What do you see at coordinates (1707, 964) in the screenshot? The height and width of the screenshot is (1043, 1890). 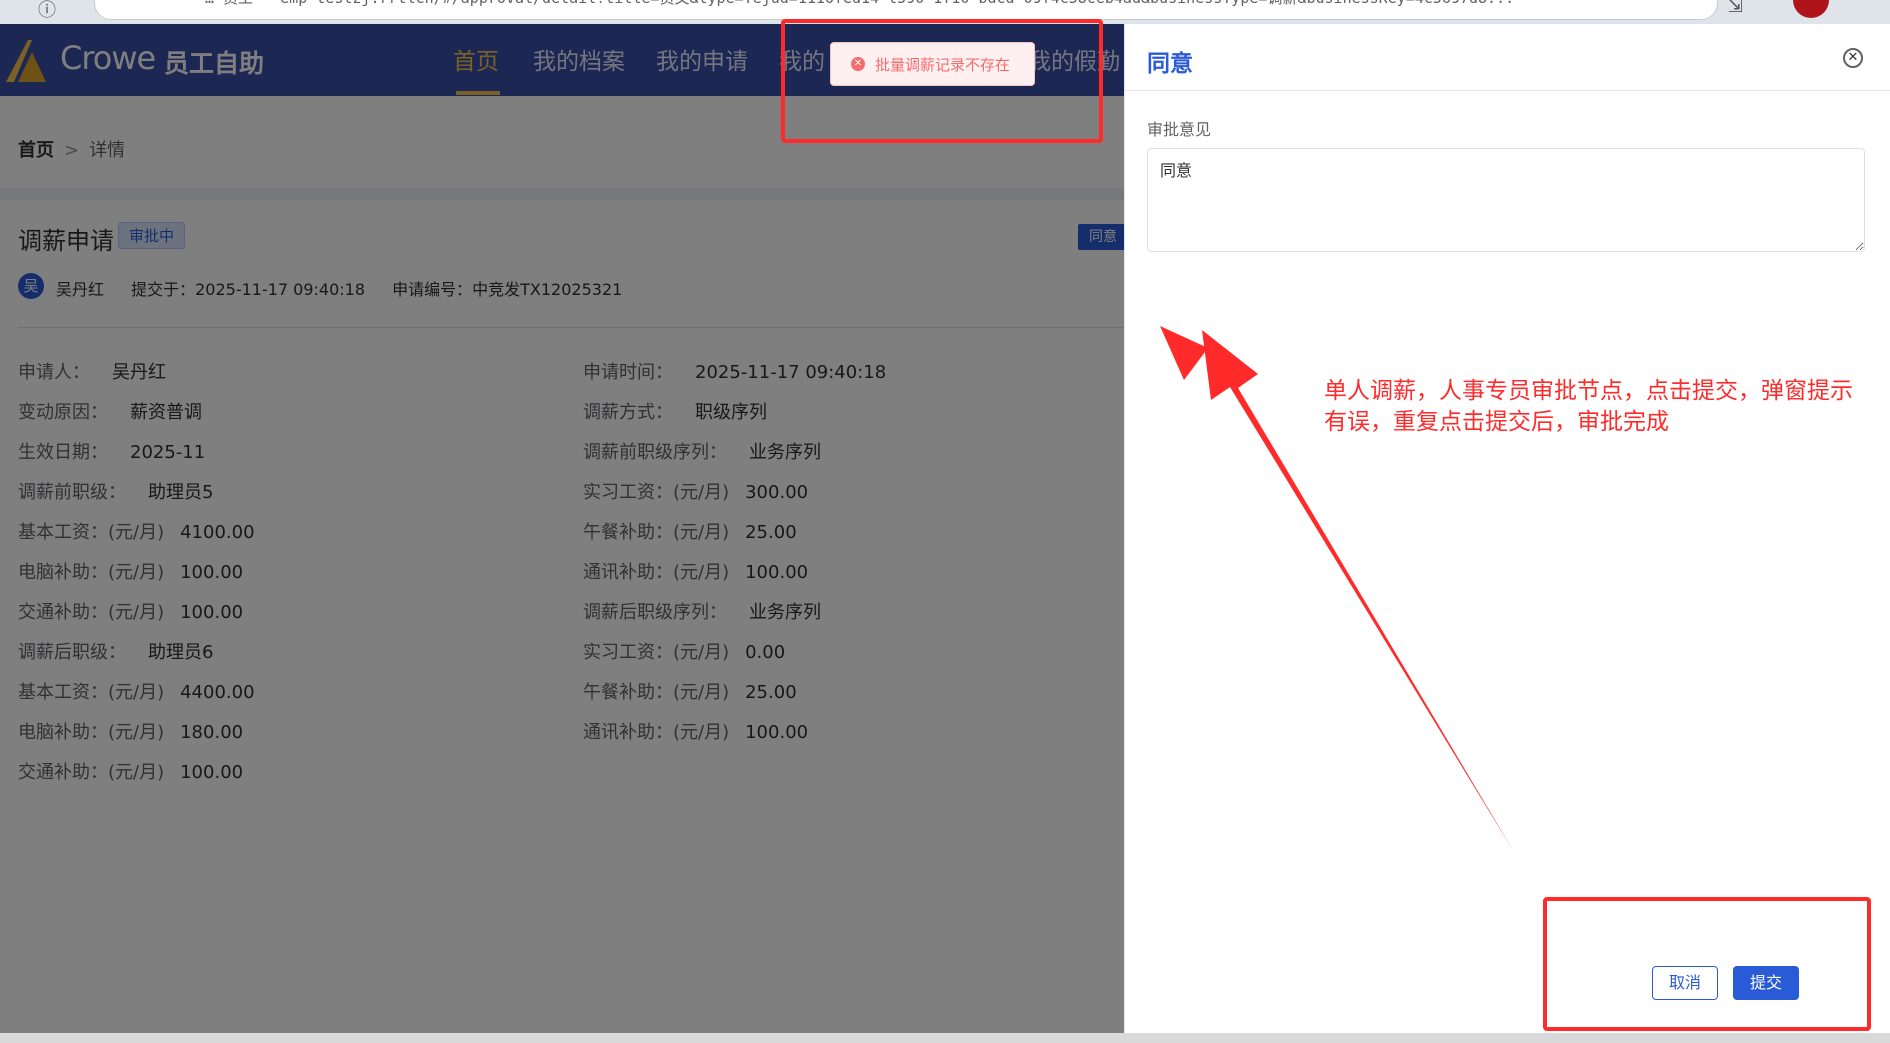 I see `annotation-box-buttons` at bounding box center [1707, 964].